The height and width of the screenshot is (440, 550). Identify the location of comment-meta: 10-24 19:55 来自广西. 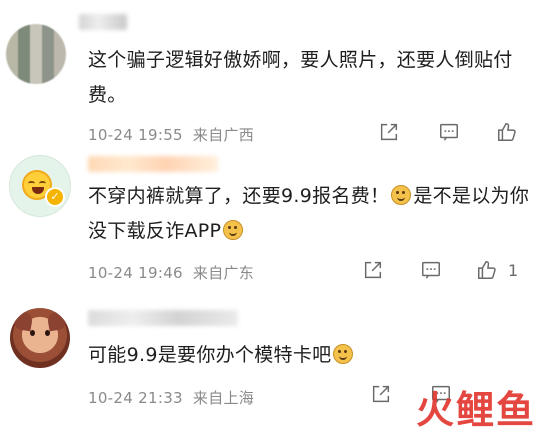
(171, 134).